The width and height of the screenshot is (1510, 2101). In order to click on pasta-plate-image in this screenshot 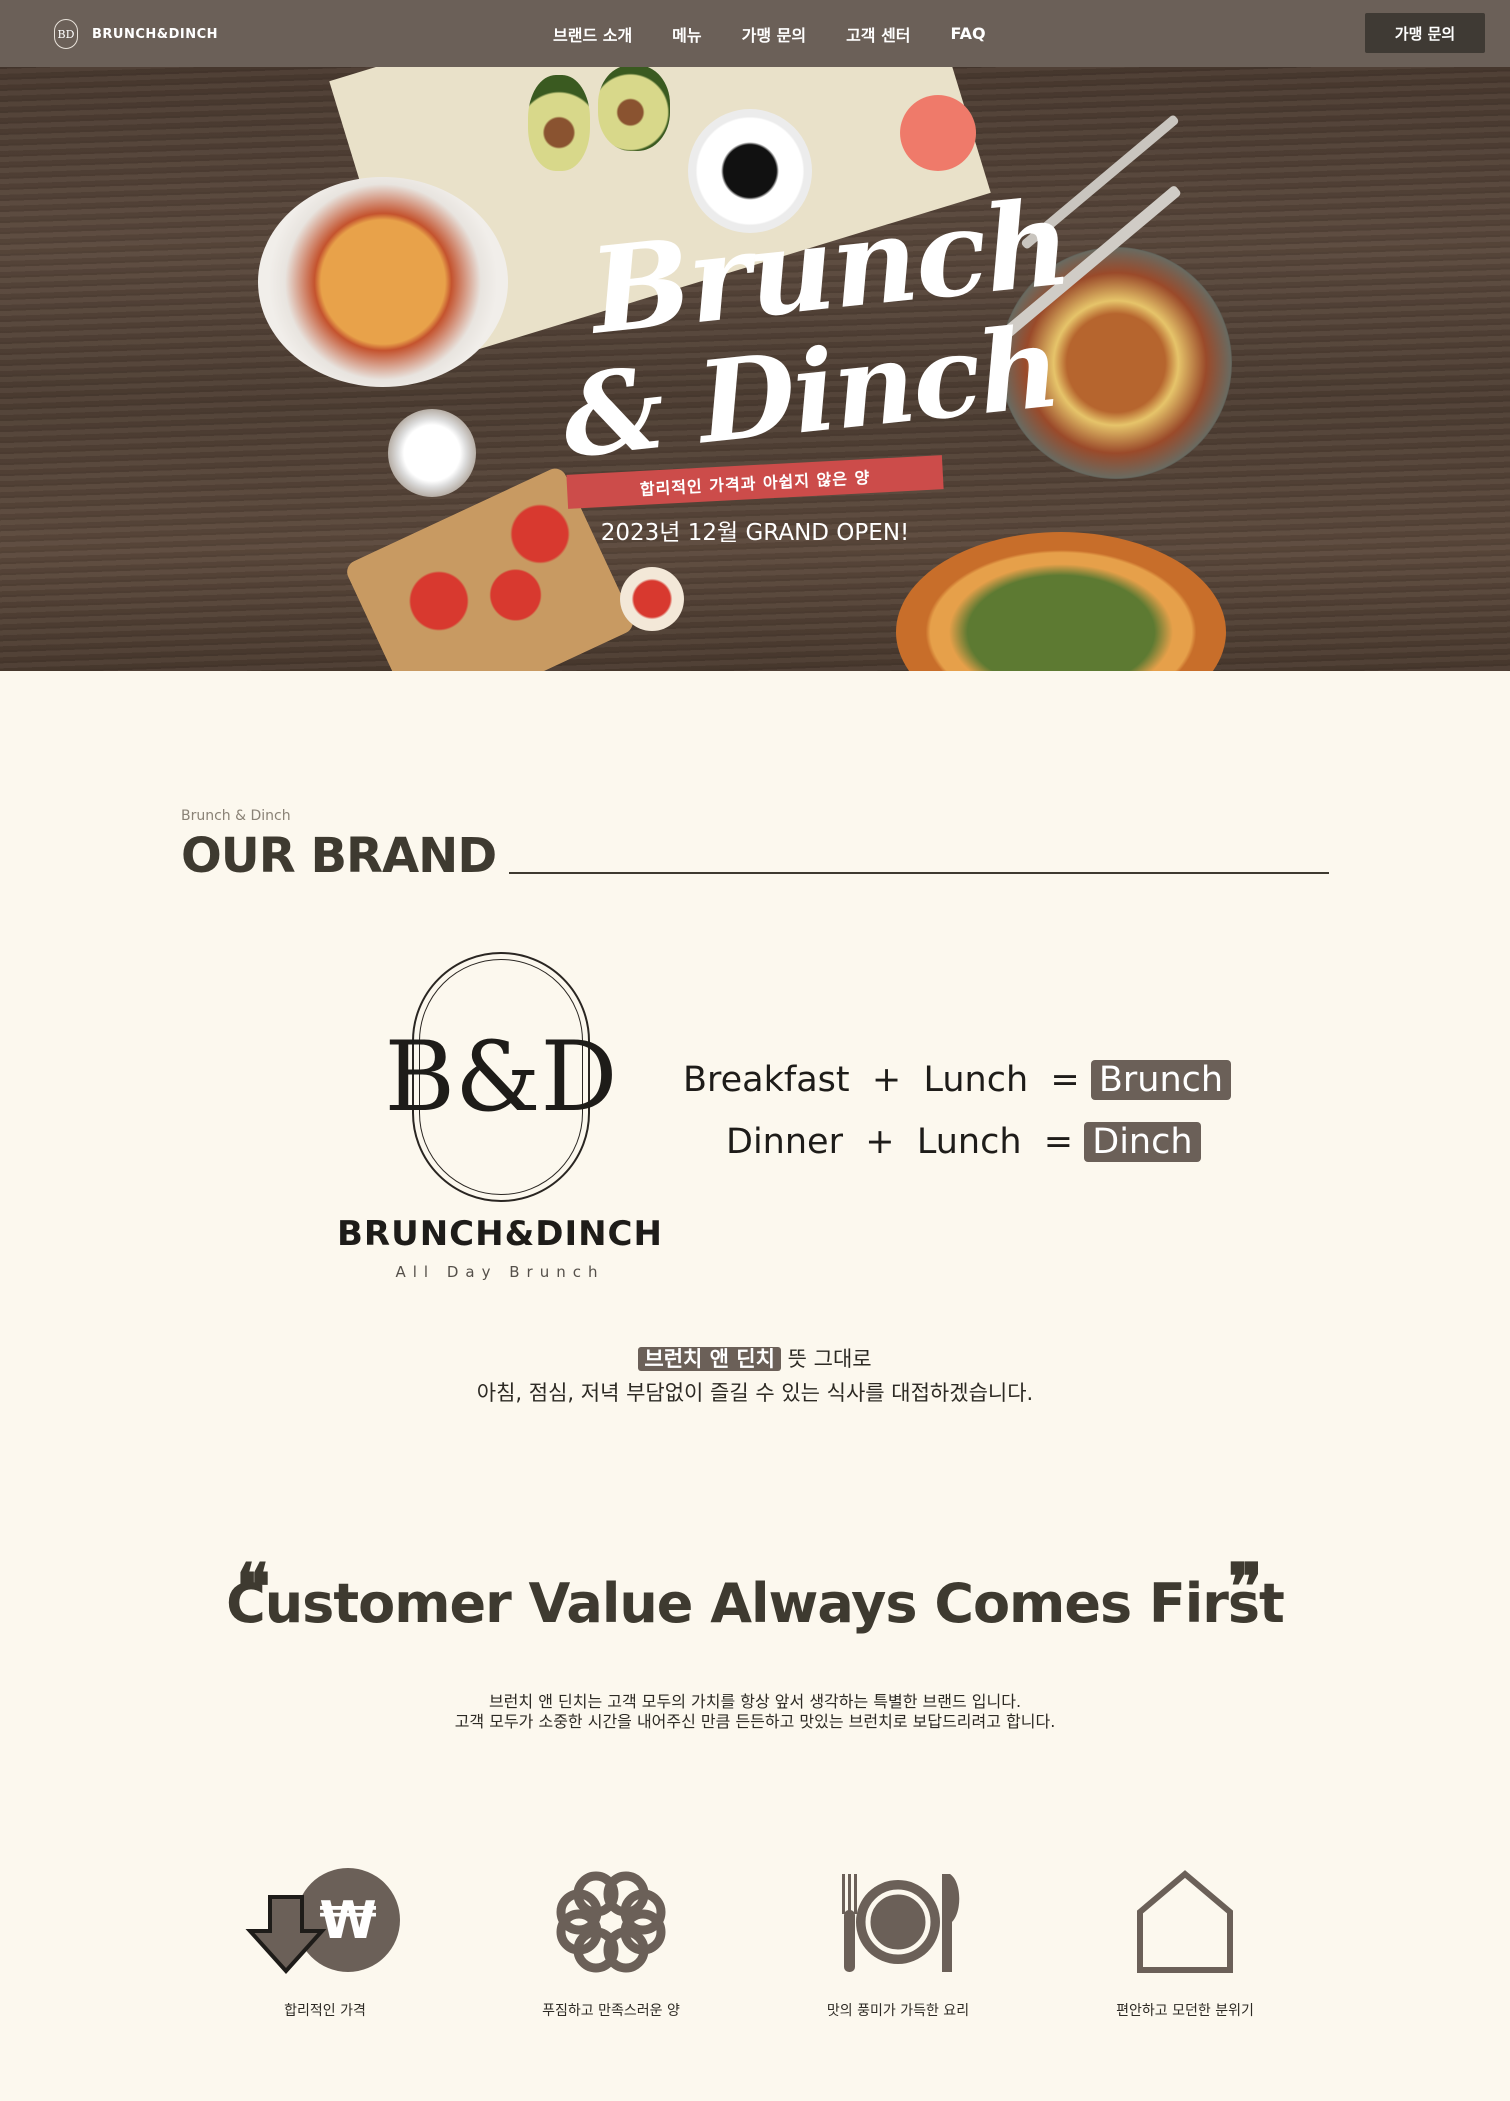, I will do `click(383, 282)`.